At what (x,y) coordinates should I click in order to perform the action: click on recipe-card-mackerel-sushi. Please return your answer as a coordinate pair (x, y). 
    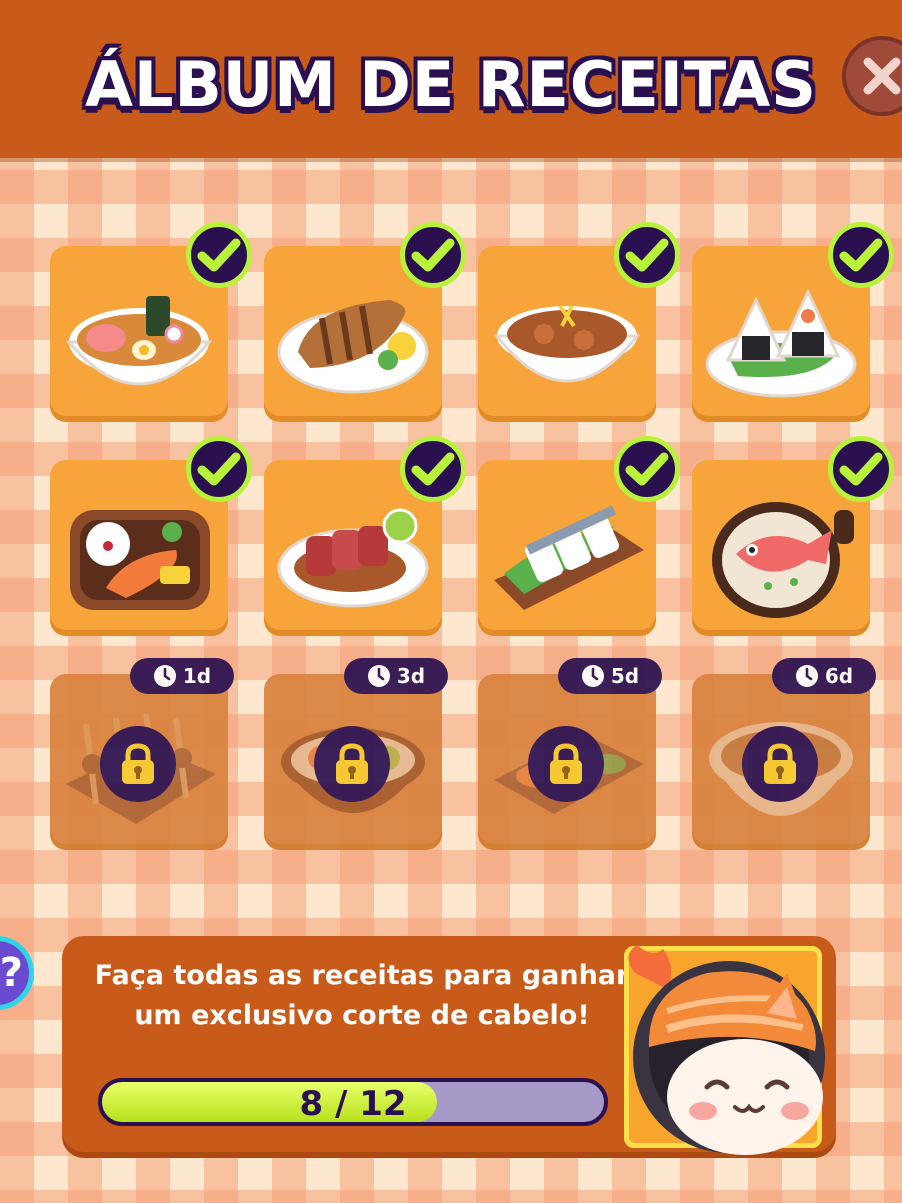
    Looking at the image, I should click on (579, 536).